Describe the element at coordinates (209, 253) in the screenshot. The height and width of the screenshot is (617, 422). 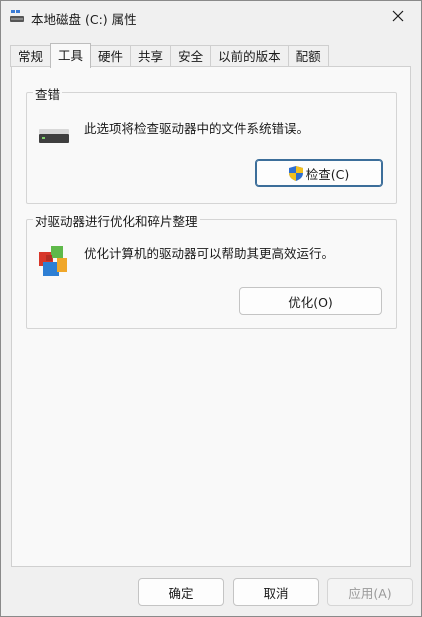
I see `optimize-description: 优化计算机的驱动器可以帮助其更高效运行。` at that location.